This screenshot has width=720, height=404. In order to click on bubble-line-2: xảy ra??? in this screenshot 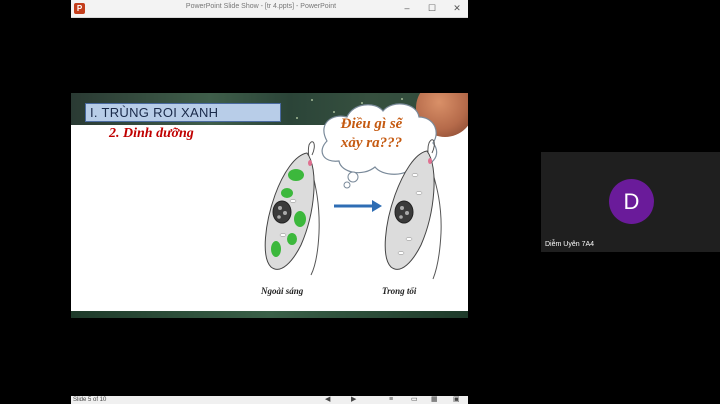, I will do `click(371, 143)`.